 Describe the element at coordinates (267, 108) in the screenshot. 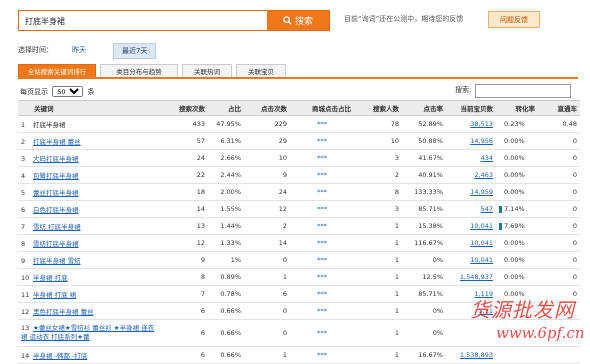

I see `col-clicks: 点击次数` at that location.